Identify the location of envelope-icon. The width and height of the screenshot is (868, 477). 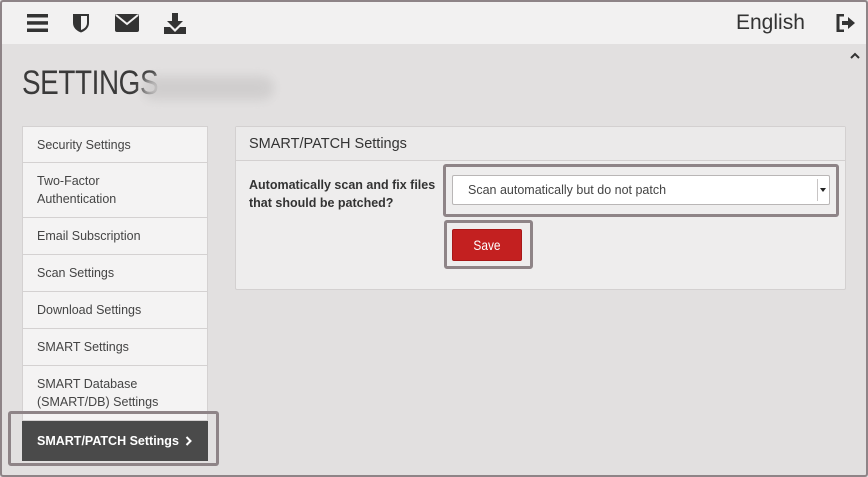
(127, 23).